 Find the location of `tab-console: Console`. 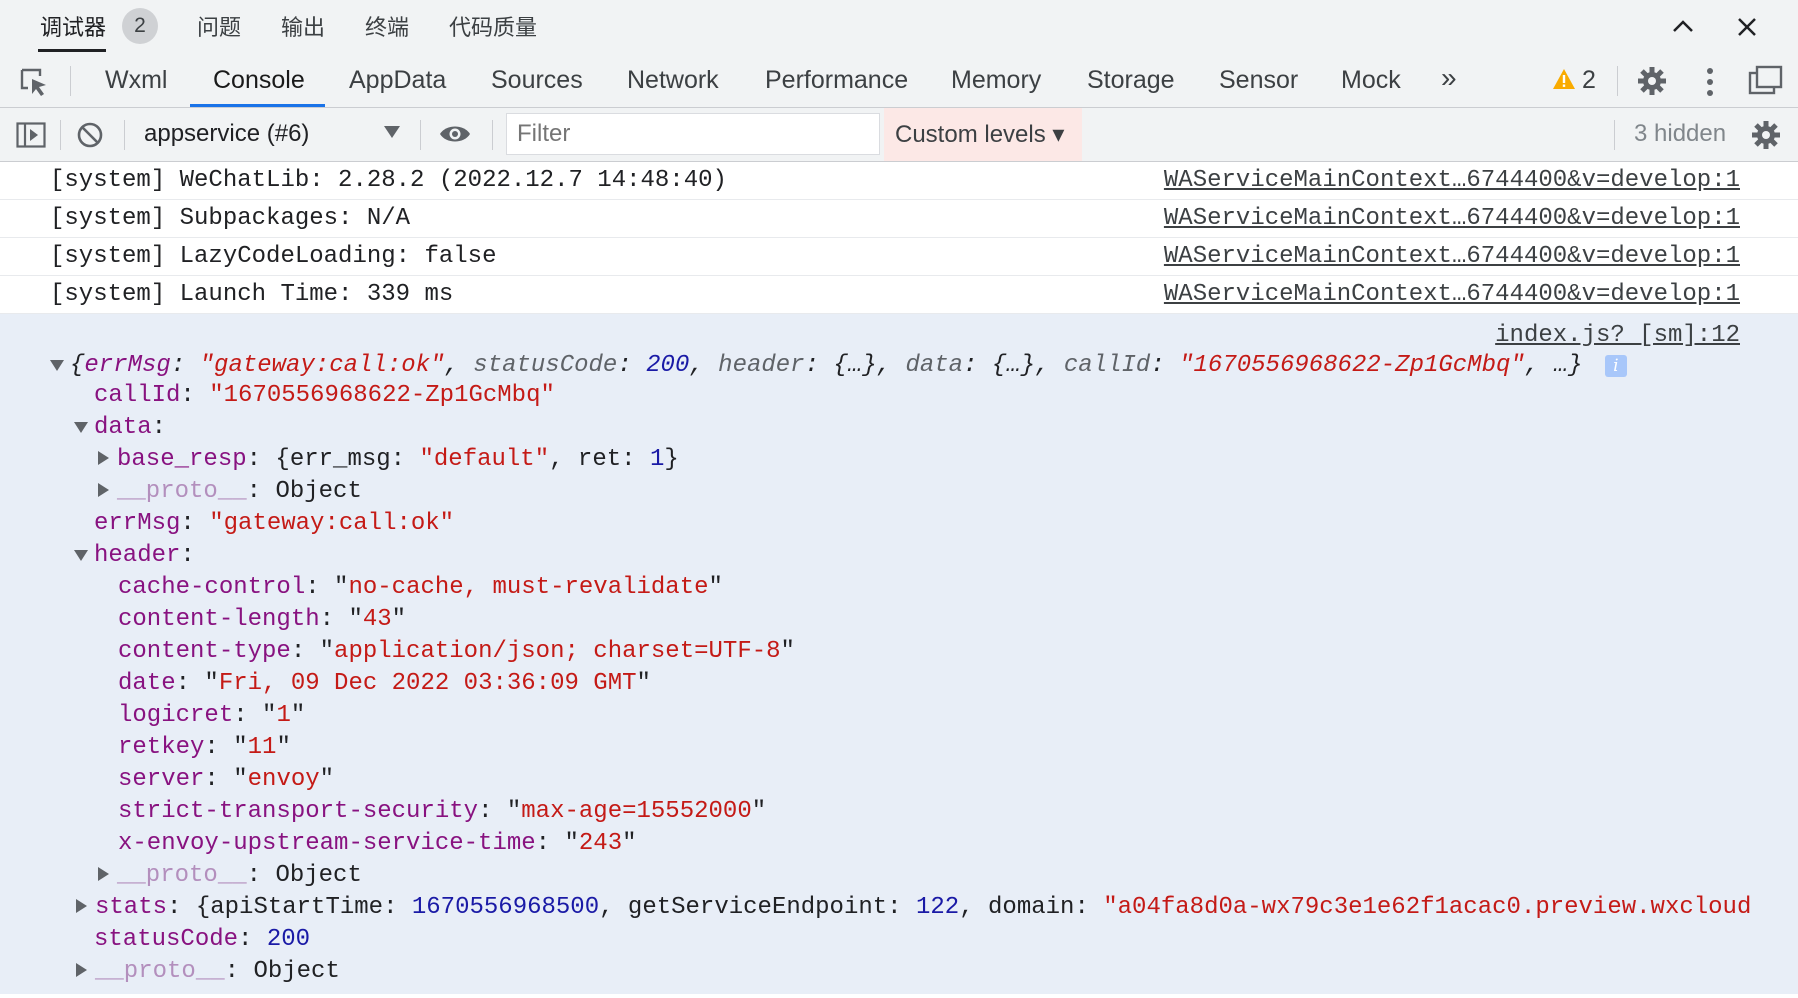

tab-console: Console is located at coordinates (259, 80).